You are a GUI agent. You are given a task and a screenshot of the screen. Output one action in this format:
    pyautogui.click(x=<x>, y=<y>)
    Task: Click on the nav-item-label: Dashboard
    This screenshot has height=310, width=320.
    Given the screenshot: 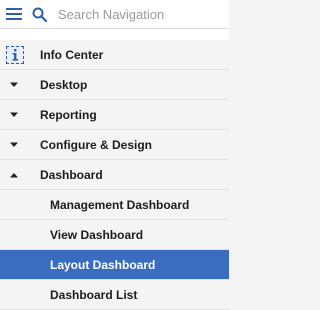 What is the action you would take?
    pyautogui.click(x=71, y=174)
    